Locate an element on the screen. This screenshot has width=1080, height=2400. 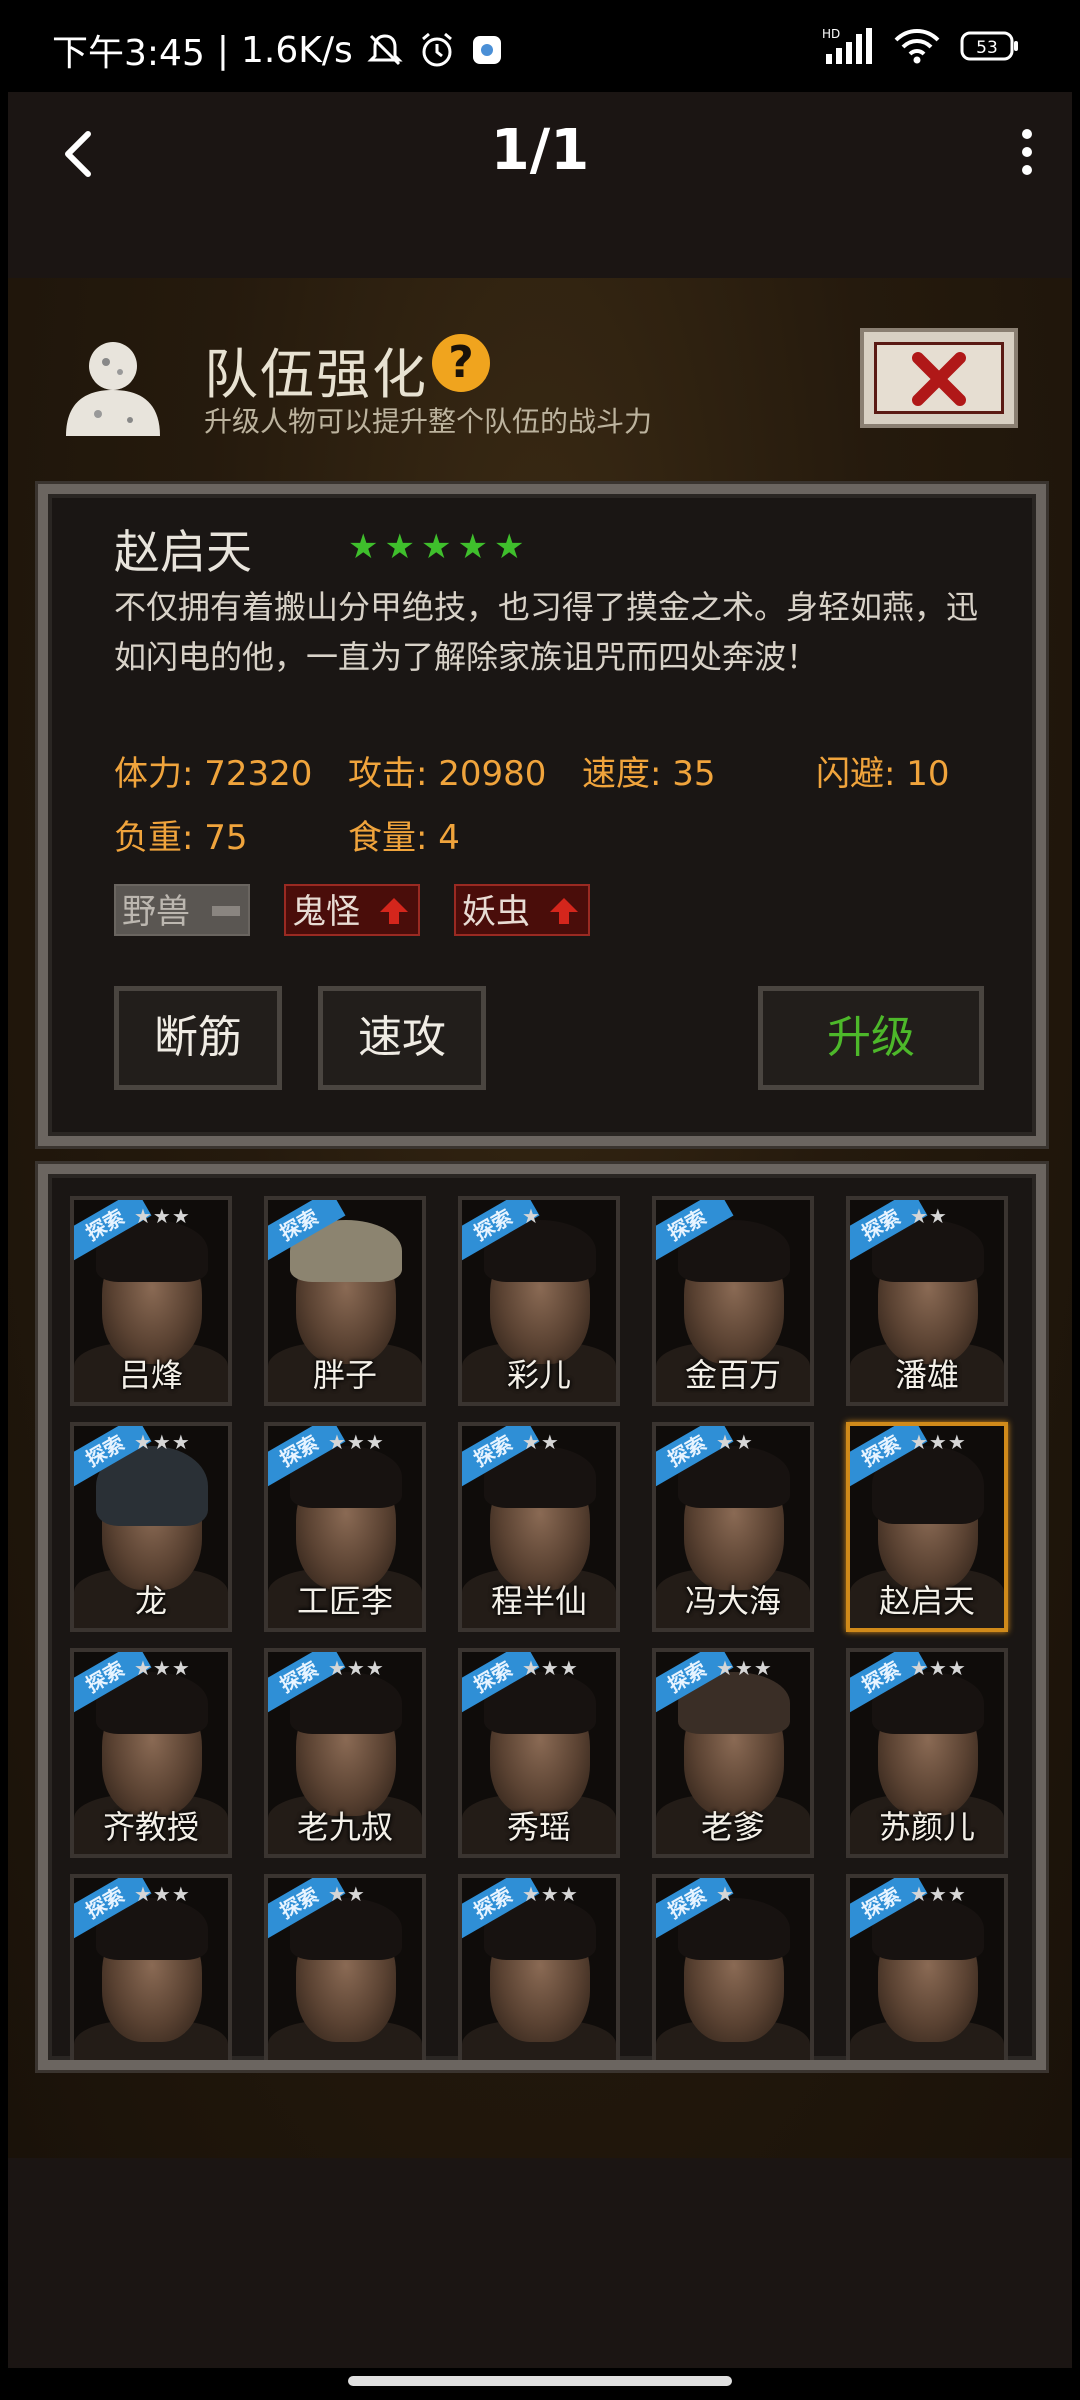
stat-speed: 速度: 35 is located at coordinates (649, 774).